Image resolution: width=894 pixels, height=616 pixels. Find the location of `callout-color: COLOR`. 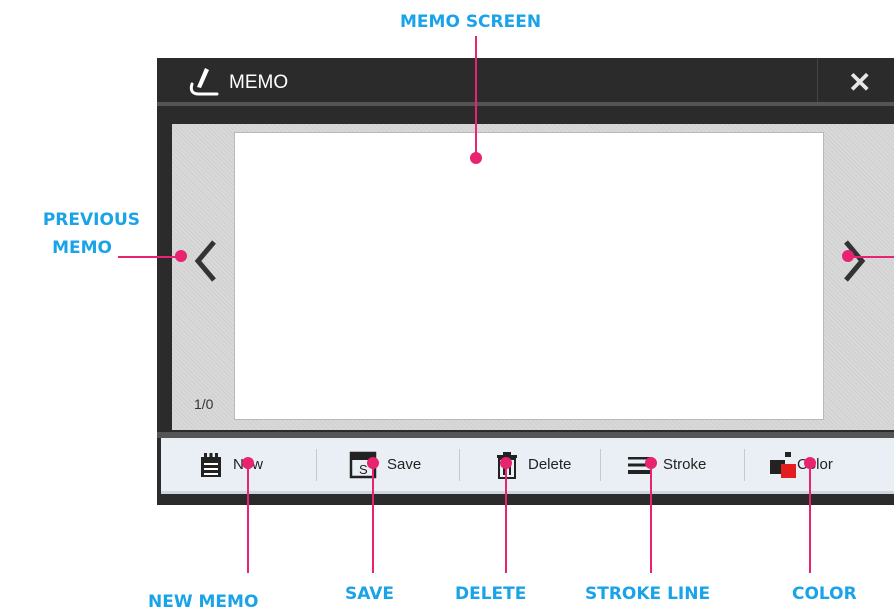

callout-color: COLOR is located at coordinates (824, 594).